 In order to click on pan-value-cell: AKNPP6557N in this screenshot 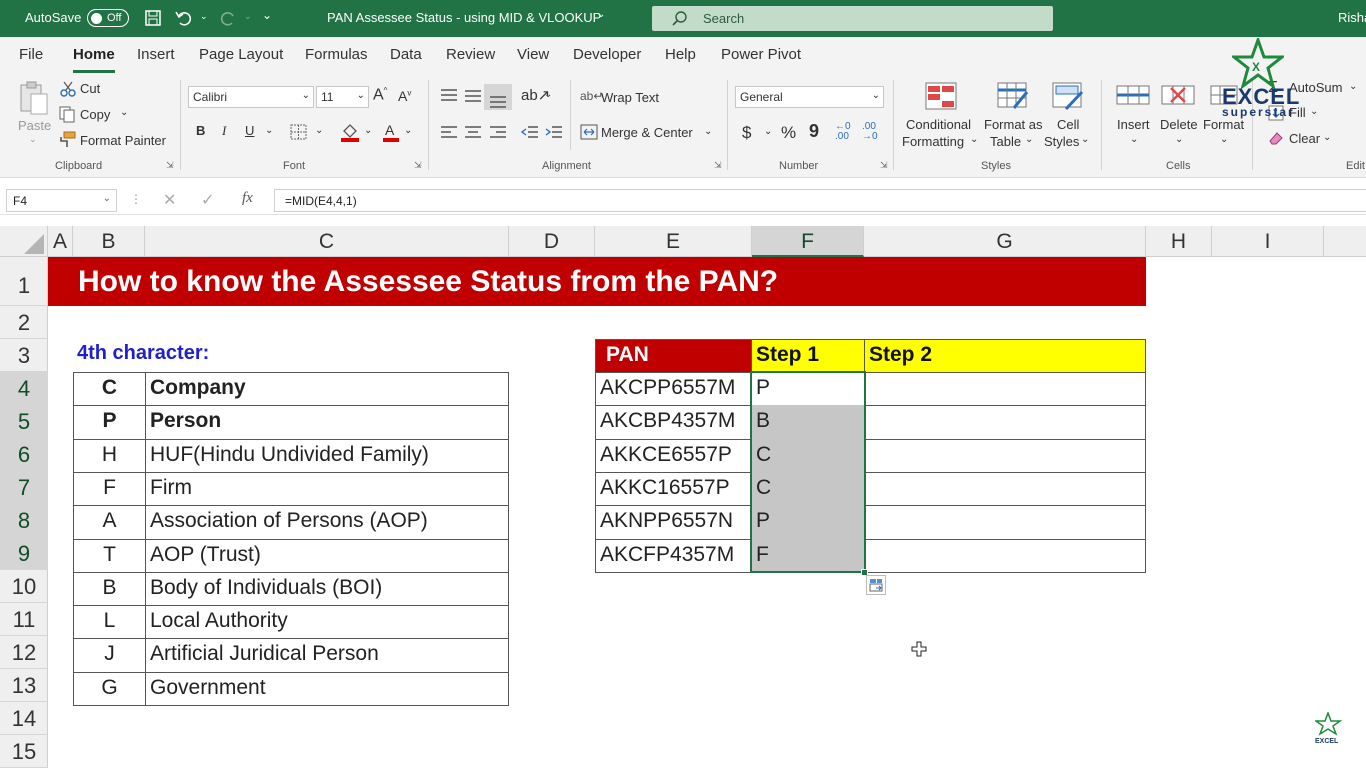, I will do `click(673, 522)`.